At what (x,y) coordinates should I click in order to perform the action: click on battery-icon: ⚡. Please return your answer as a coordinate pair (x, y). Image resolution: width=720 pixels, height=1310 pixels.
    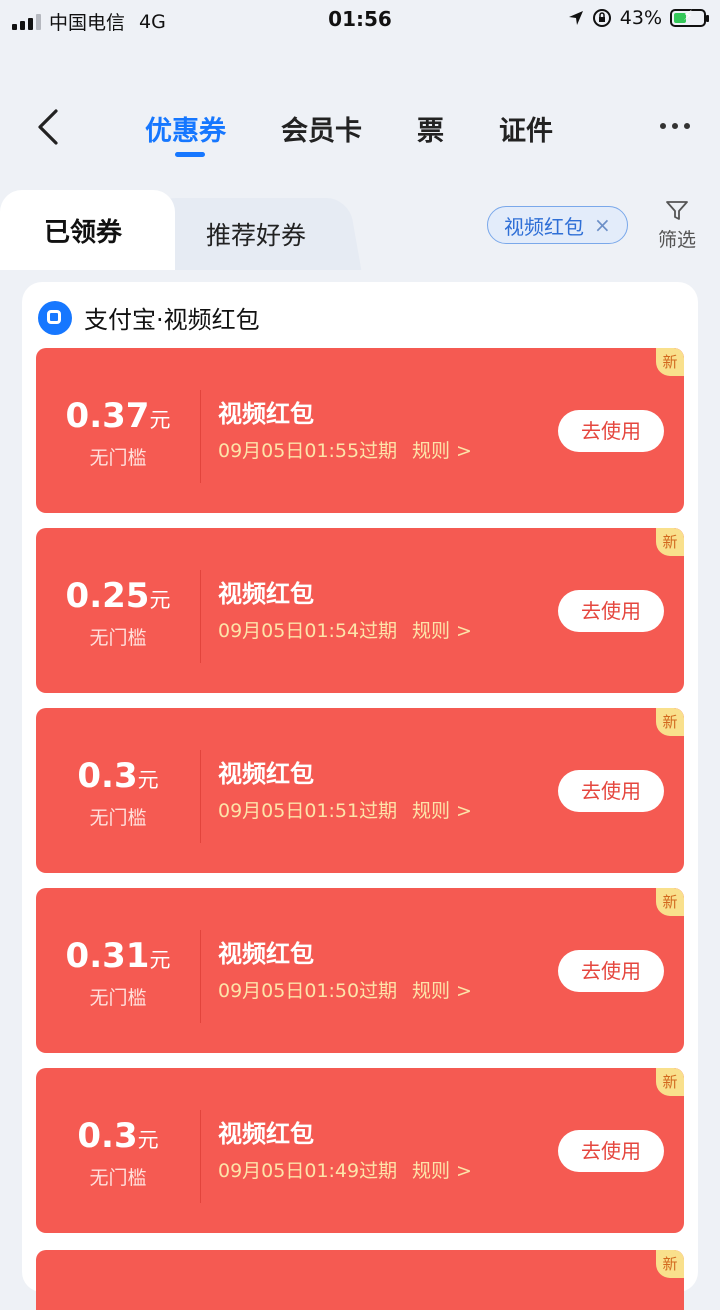
    Looking at the image, I should click on (689, 17).